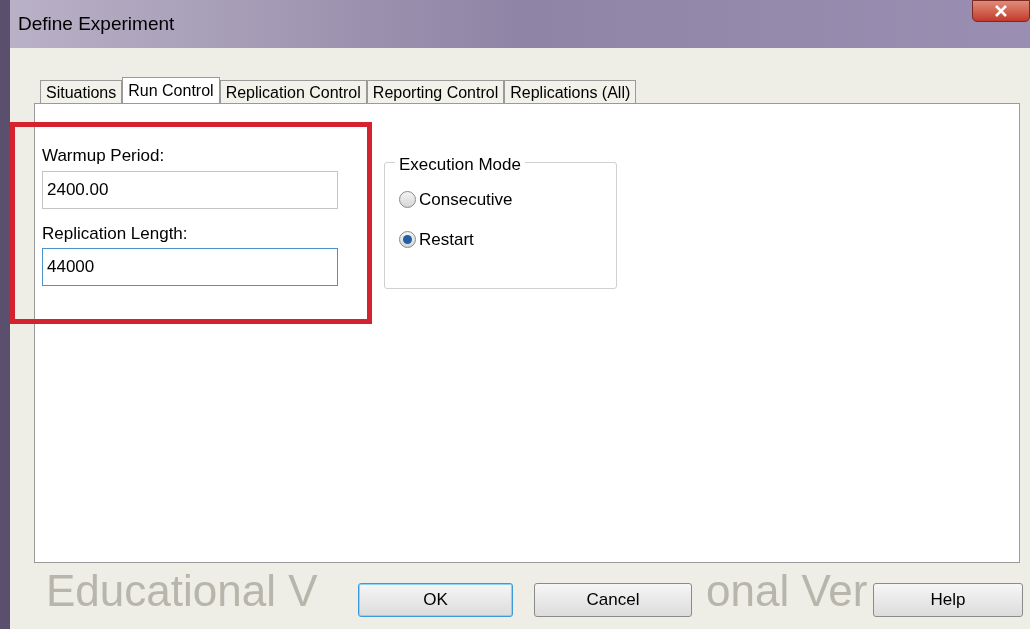 The image size is (1030, 629). What do you see at coordinates (96, 23) in the screenshot?
I see `window-title: Define Experiment` at bounding box center [96, 23].